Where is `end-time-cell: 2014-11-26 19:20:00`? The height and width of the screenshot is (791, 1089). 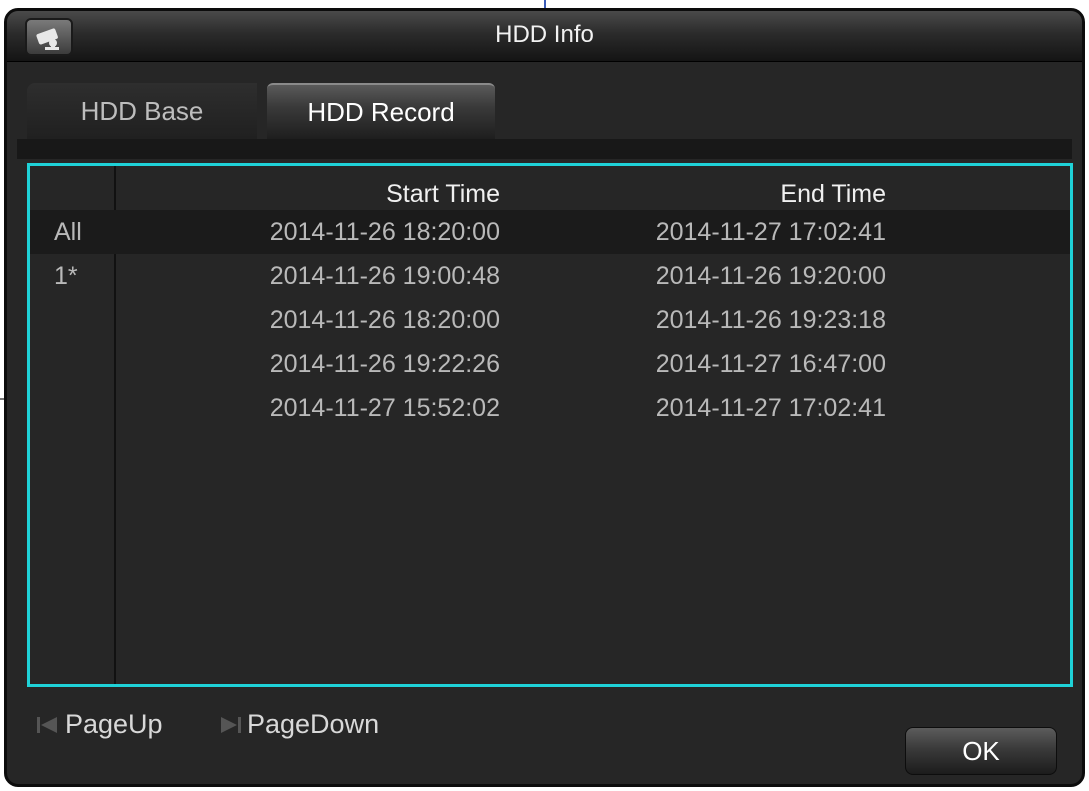
end-time-cell: 2014-11-26 19:20:00 is located at coordinates (770, 276).